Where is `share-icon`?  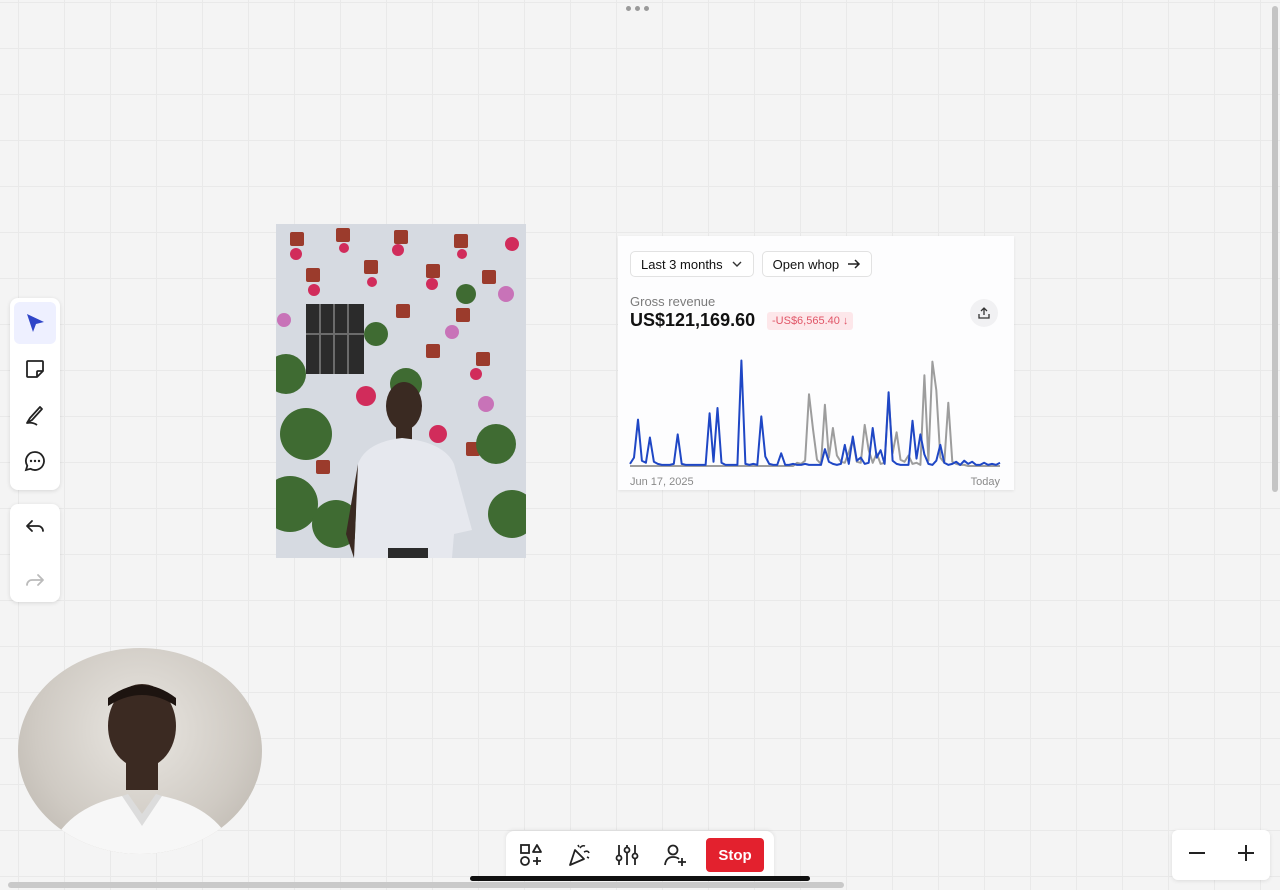
share-icon is located at coordinates (984, 313).